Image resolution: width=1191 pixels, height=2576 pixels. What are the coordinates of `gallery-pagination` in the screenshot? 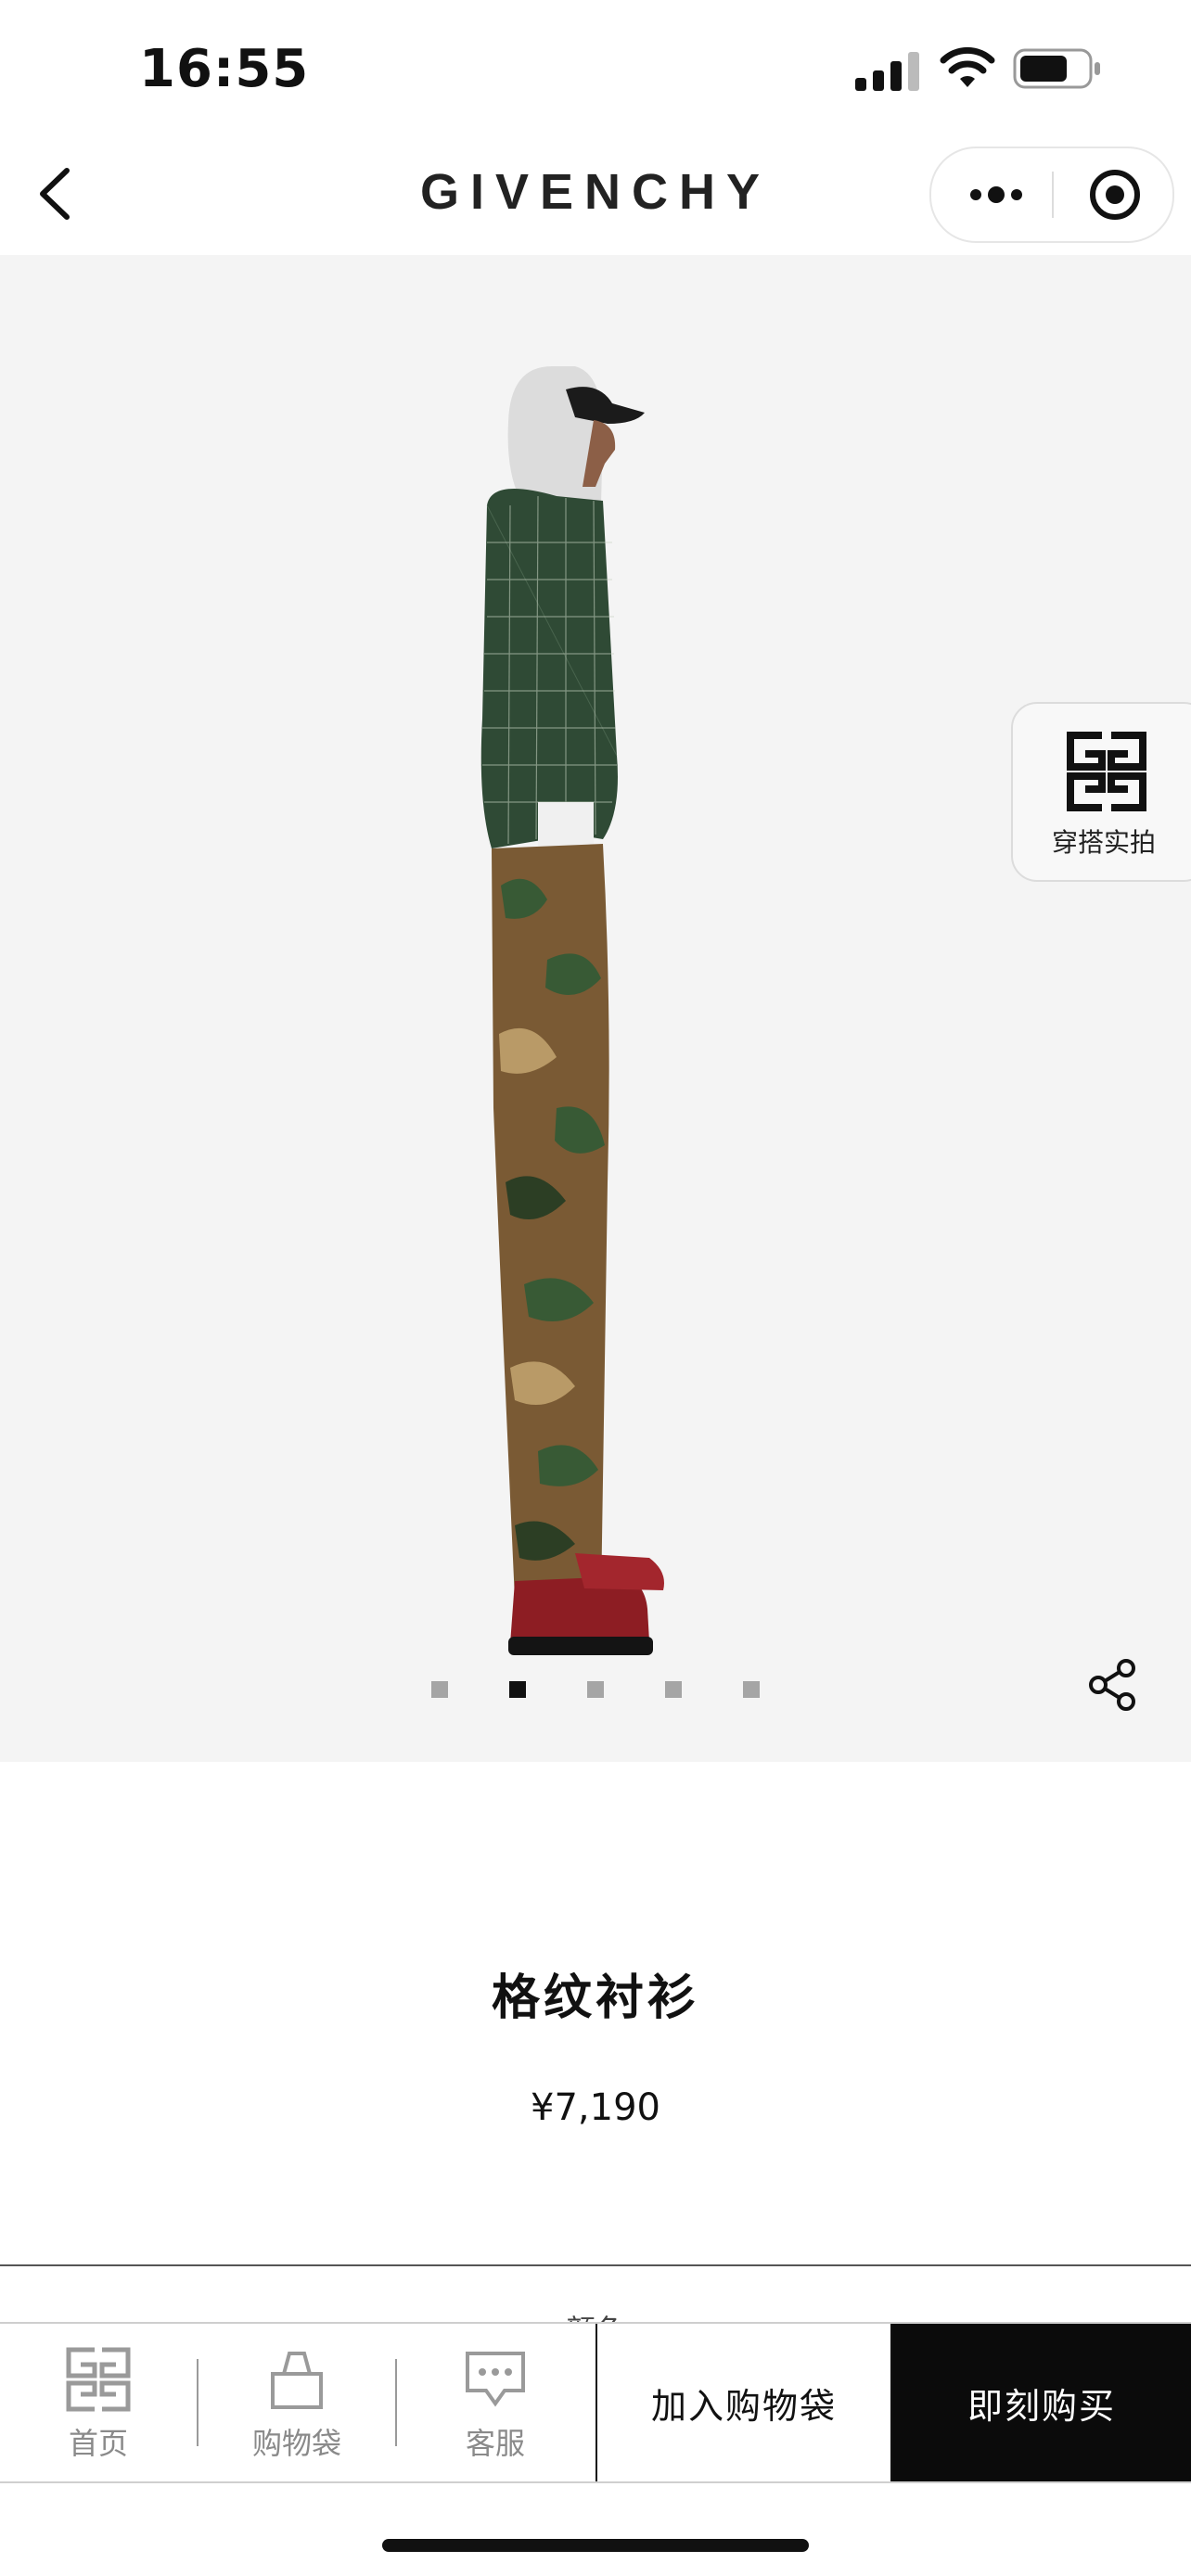 It's located at (595, 1691).